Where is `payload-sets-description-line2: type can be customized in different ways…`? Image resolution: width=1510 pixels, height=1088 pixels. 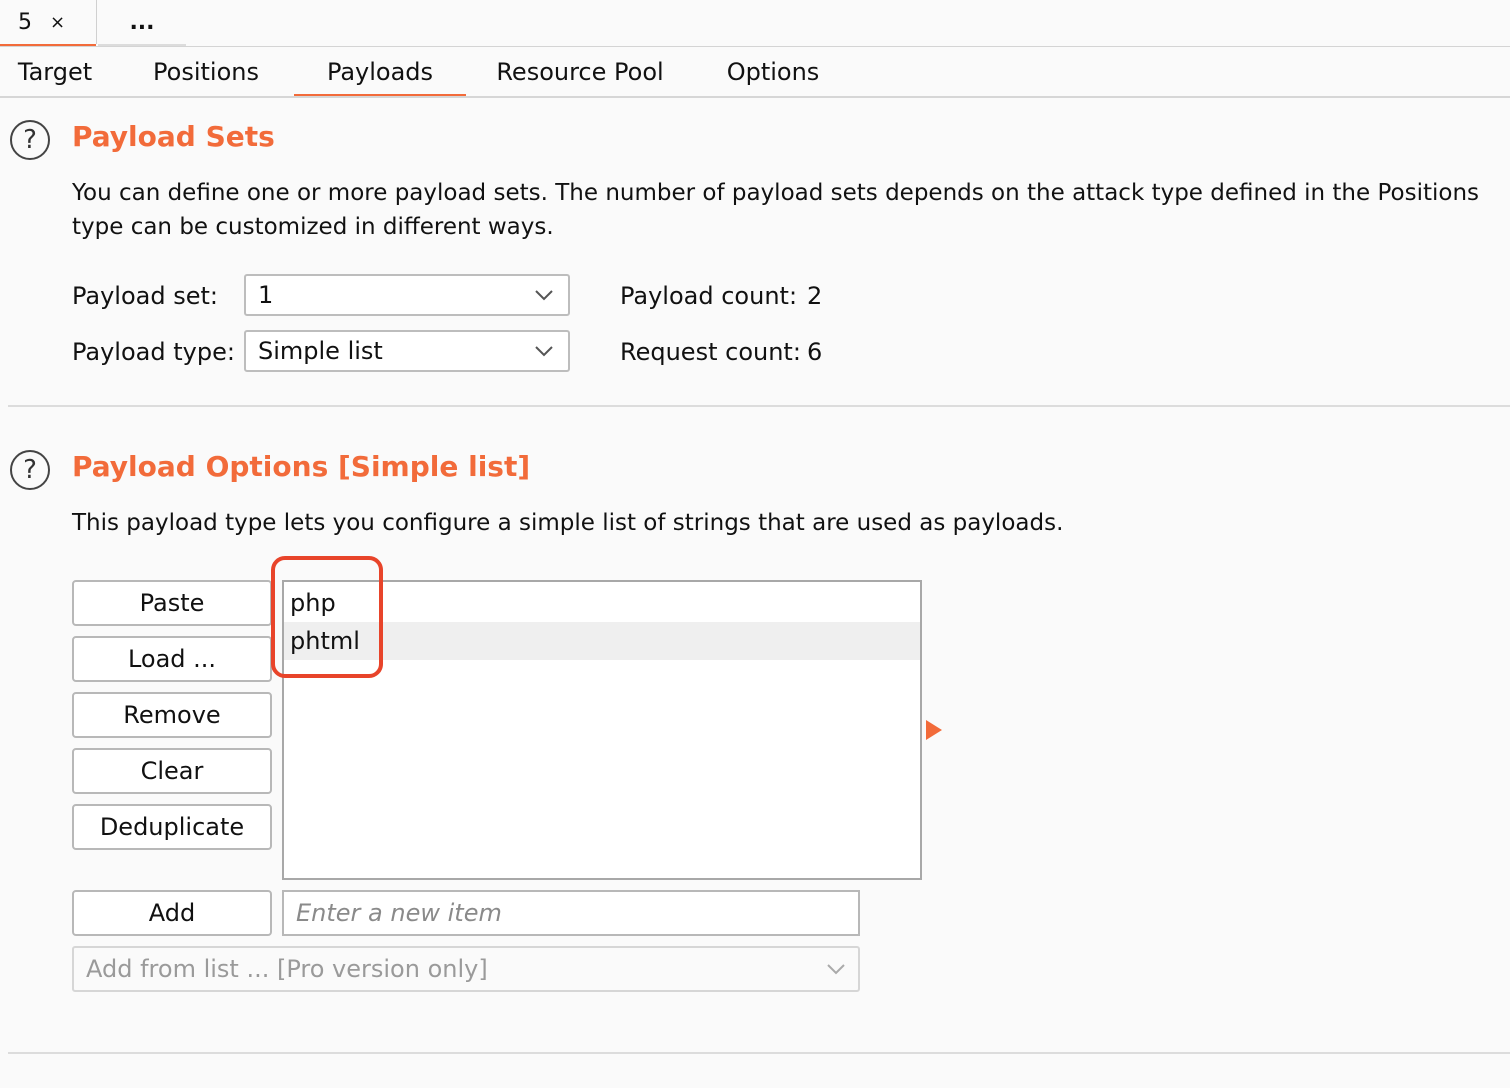
payload-sets-description-line2: type can be customized in different ways… is located at coordinates (313, 227).